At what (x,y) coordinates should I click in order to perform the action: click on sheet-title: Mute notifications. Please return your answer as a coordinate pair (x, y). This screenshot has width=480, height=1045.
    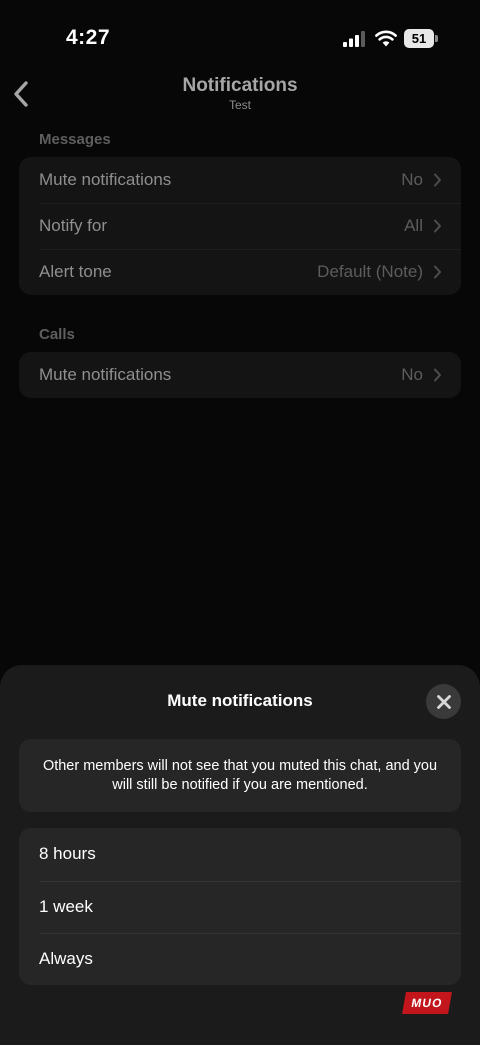
    Looking at the image, I should click on (240, 700).